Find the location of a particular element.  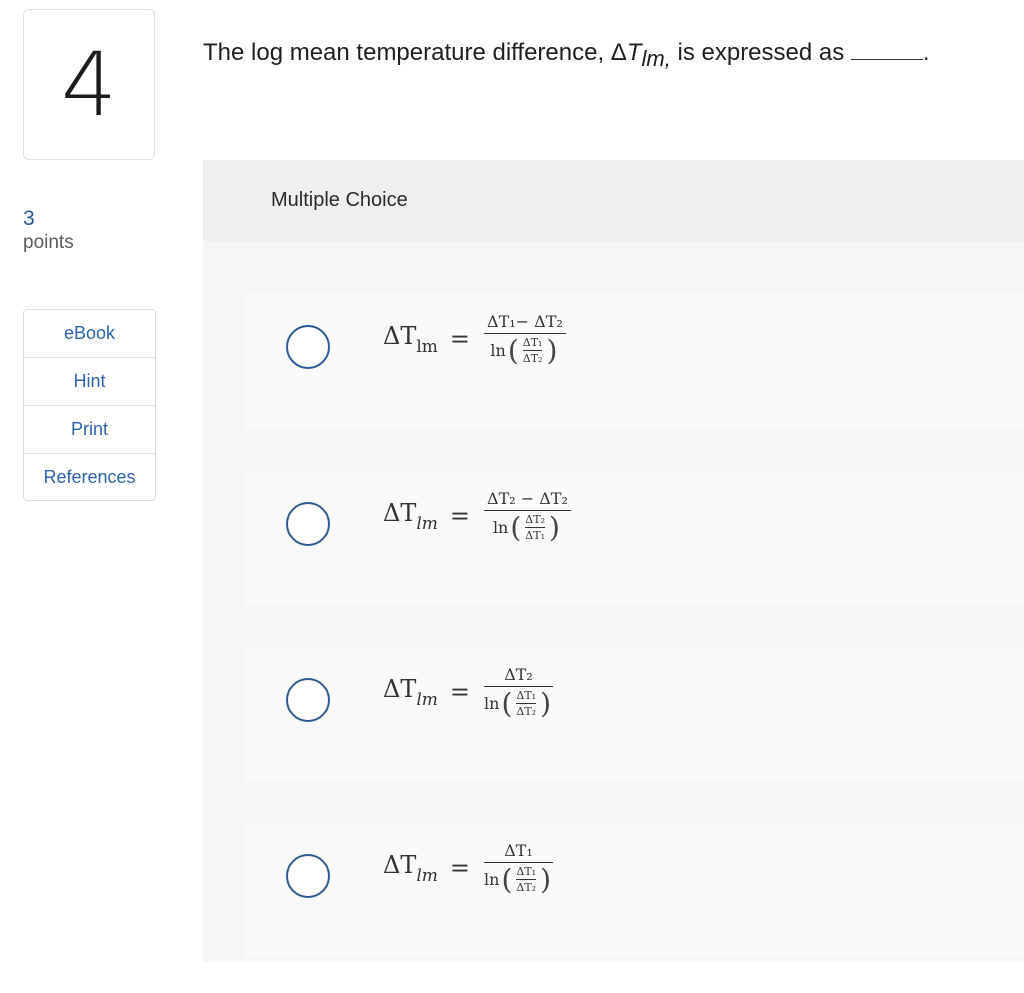

numerator: ΔT₂ − ΔT₂ is located at coordinates (527, 498).